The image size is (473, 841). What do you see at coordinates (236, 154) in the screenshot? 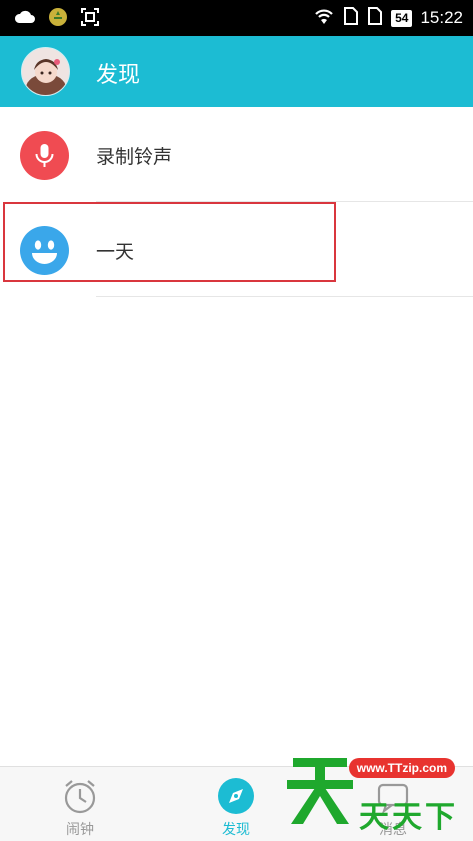
I see `list-item-record-ringtone: 录制铃声` at bounding box center [236, 154].